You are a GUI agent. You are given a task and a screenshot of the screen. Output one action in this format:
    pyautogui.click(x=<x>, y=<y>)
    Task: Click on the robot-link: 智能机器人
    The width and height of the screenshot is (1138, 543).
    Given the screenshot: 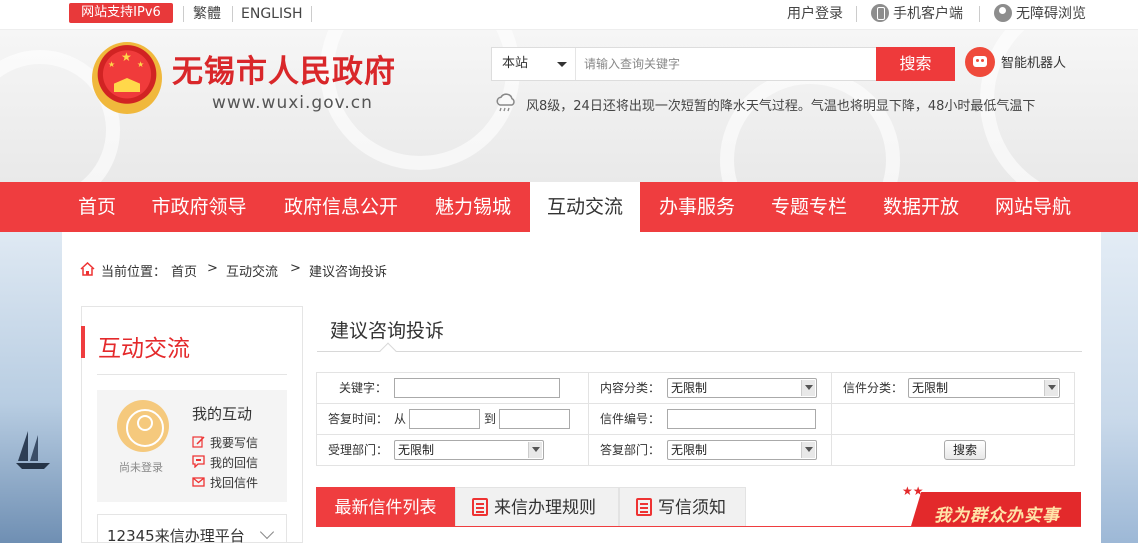 What is the action you would take?
    pyautogui.click(x=1033, y=61)
    